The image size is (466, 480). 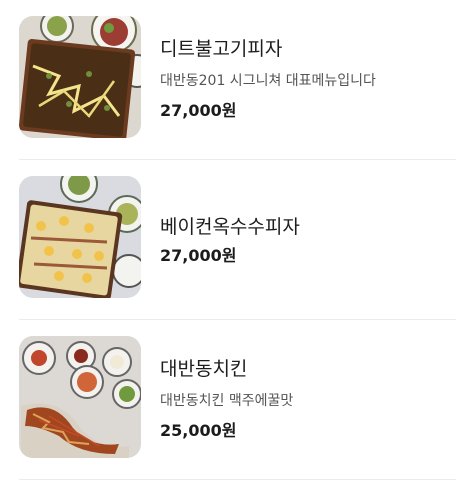 I want to click on menu-item-name: 대반동치킨, so click(x=204, y=369).